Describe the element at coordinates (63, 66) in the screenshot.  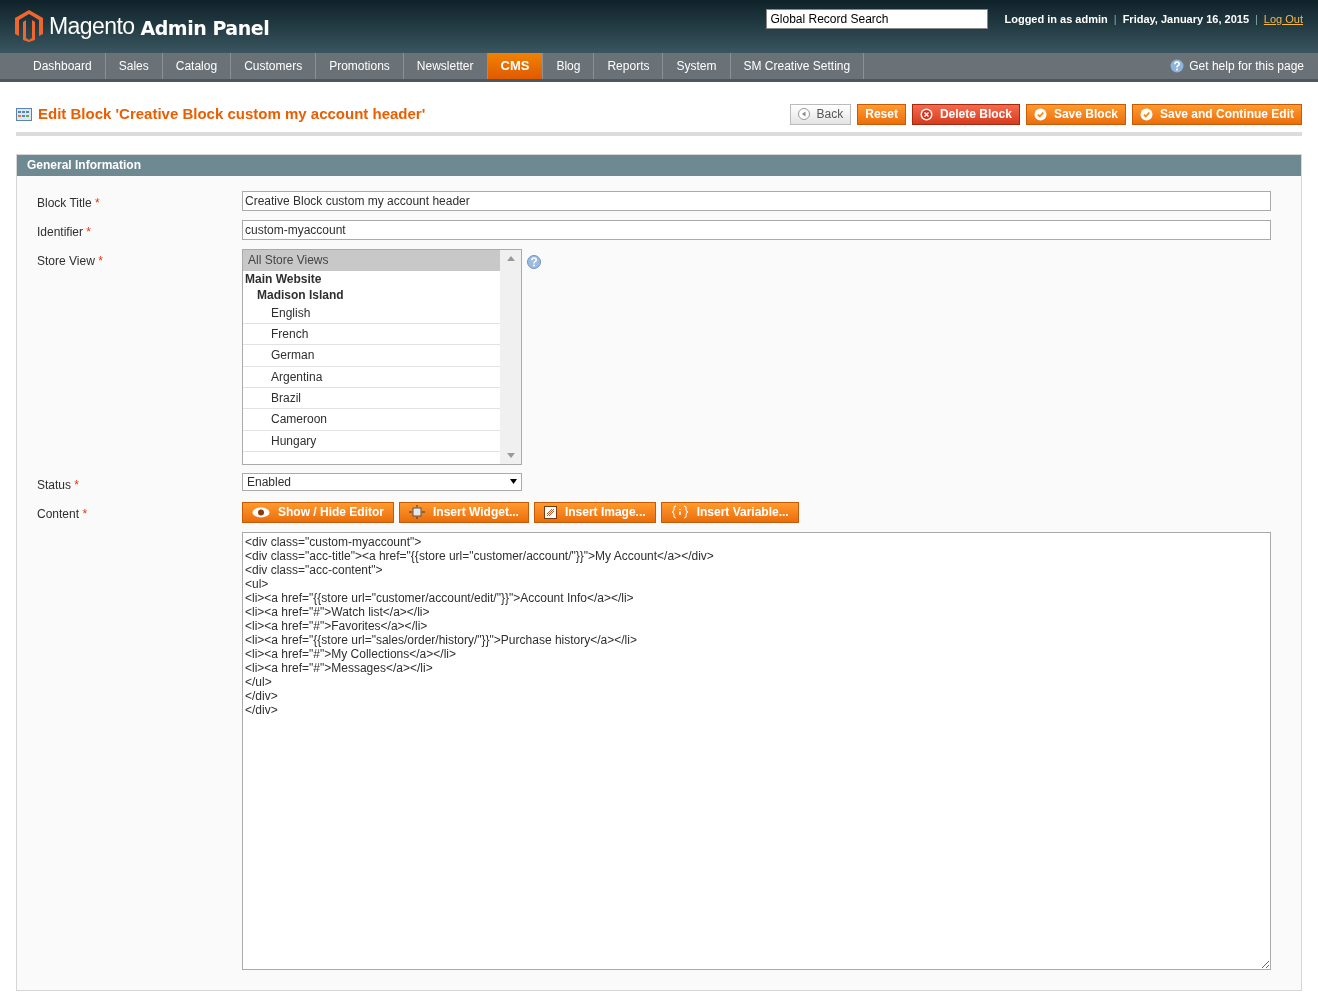
I see `nav-tab: Dashboard` at that location.